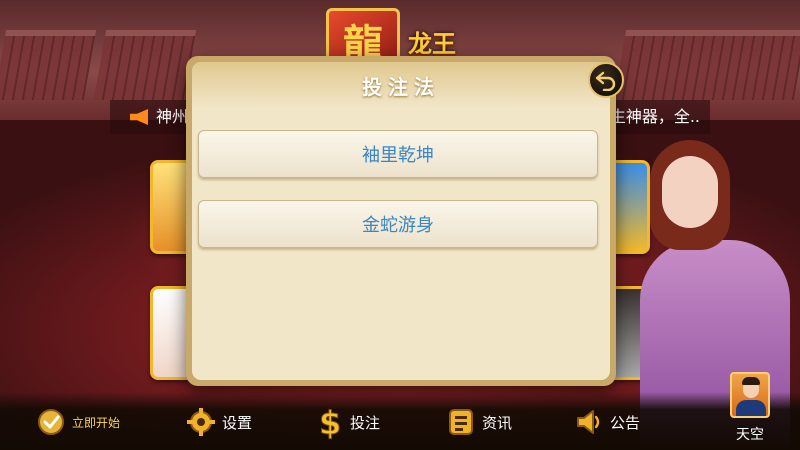 The height and width of the screenshot is (450, 800). Describe the element at coordinates (365, 422) in the screenshot. I see `bet-label: 投注` at that location.